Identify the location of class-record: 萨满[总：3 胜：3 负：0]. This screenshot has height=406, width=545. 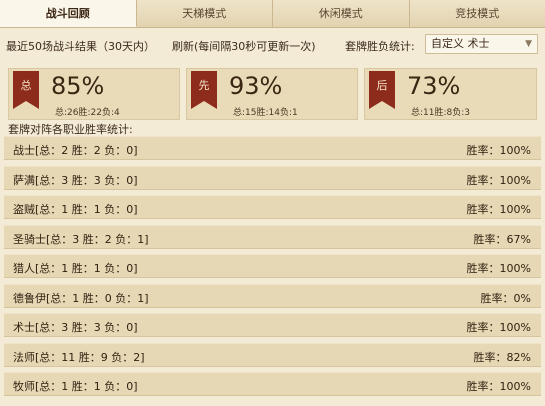
(75, 180).